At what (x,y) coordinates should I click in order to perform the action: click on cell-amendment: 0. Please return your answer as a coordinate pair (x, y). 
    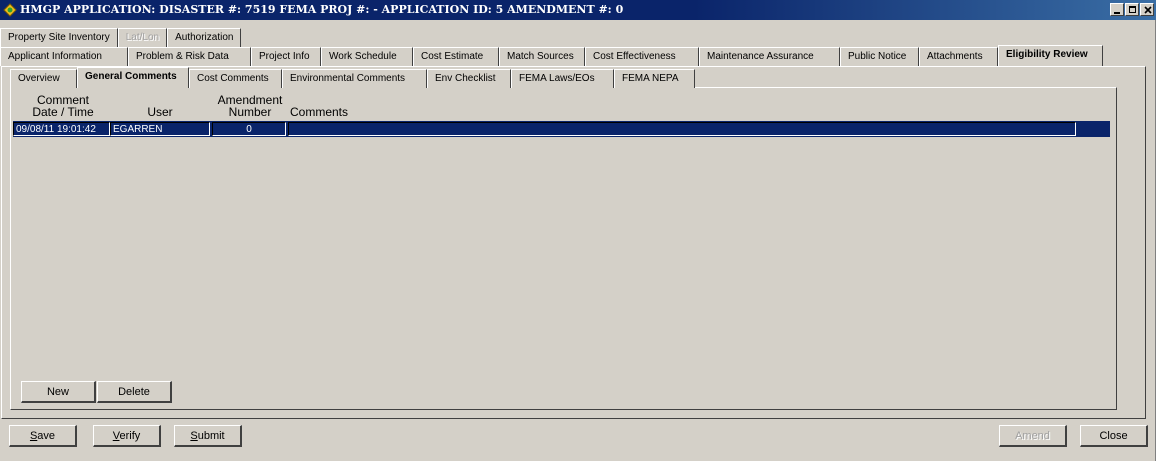
    Looking at the image, I should click on (249, 129).